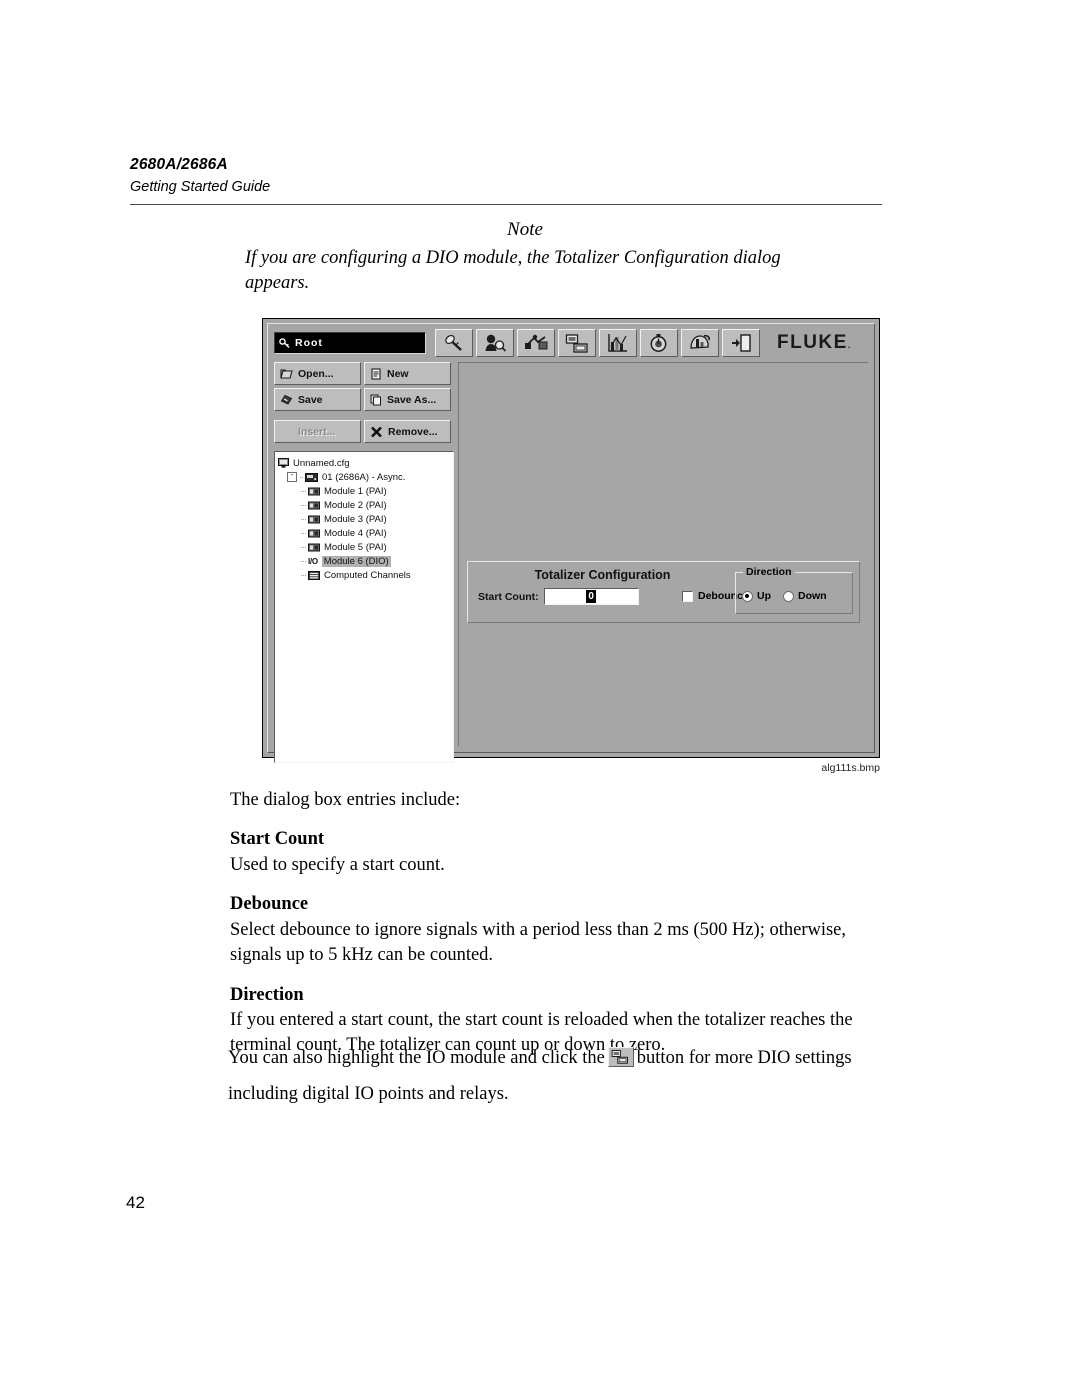  What do you see at coordinates (364, 505) in the screenshot?
I see `tree-item-module-2: ··· Module 2 (PAI)` at bounding box center [364, 505].